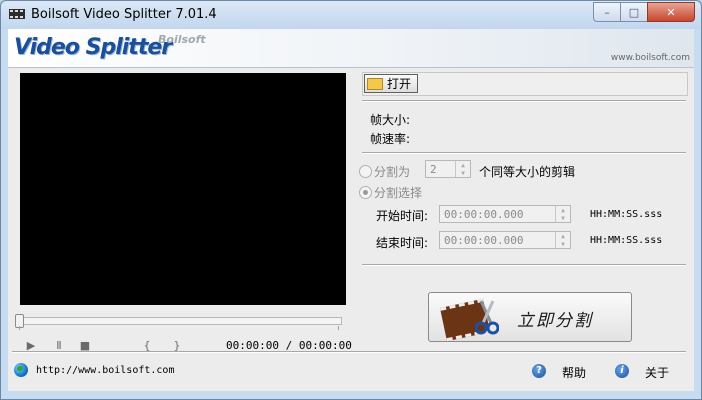 This screenshot has height=400, width=702. I want to click on start-time-label: 开始时间:, so click(402, 216).